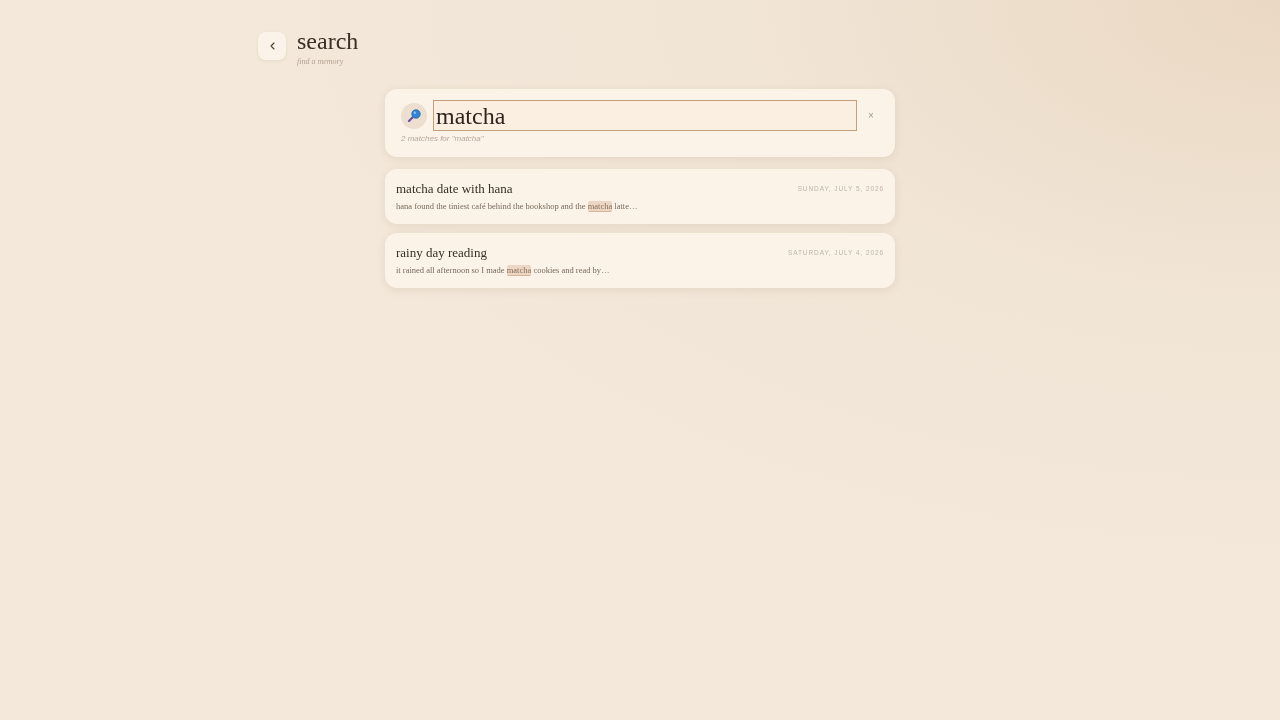 This screenshot has height=720, width=1280. Describe the element at coordinates (443, 139) in the screenshot. I see `match-count-text: 2 matches for "matcha"` at that location.